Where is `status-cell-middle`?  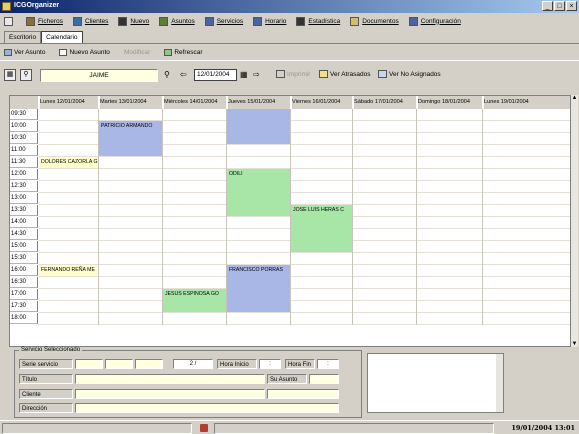
status-cell-middle is located at coordinates (354, 428).